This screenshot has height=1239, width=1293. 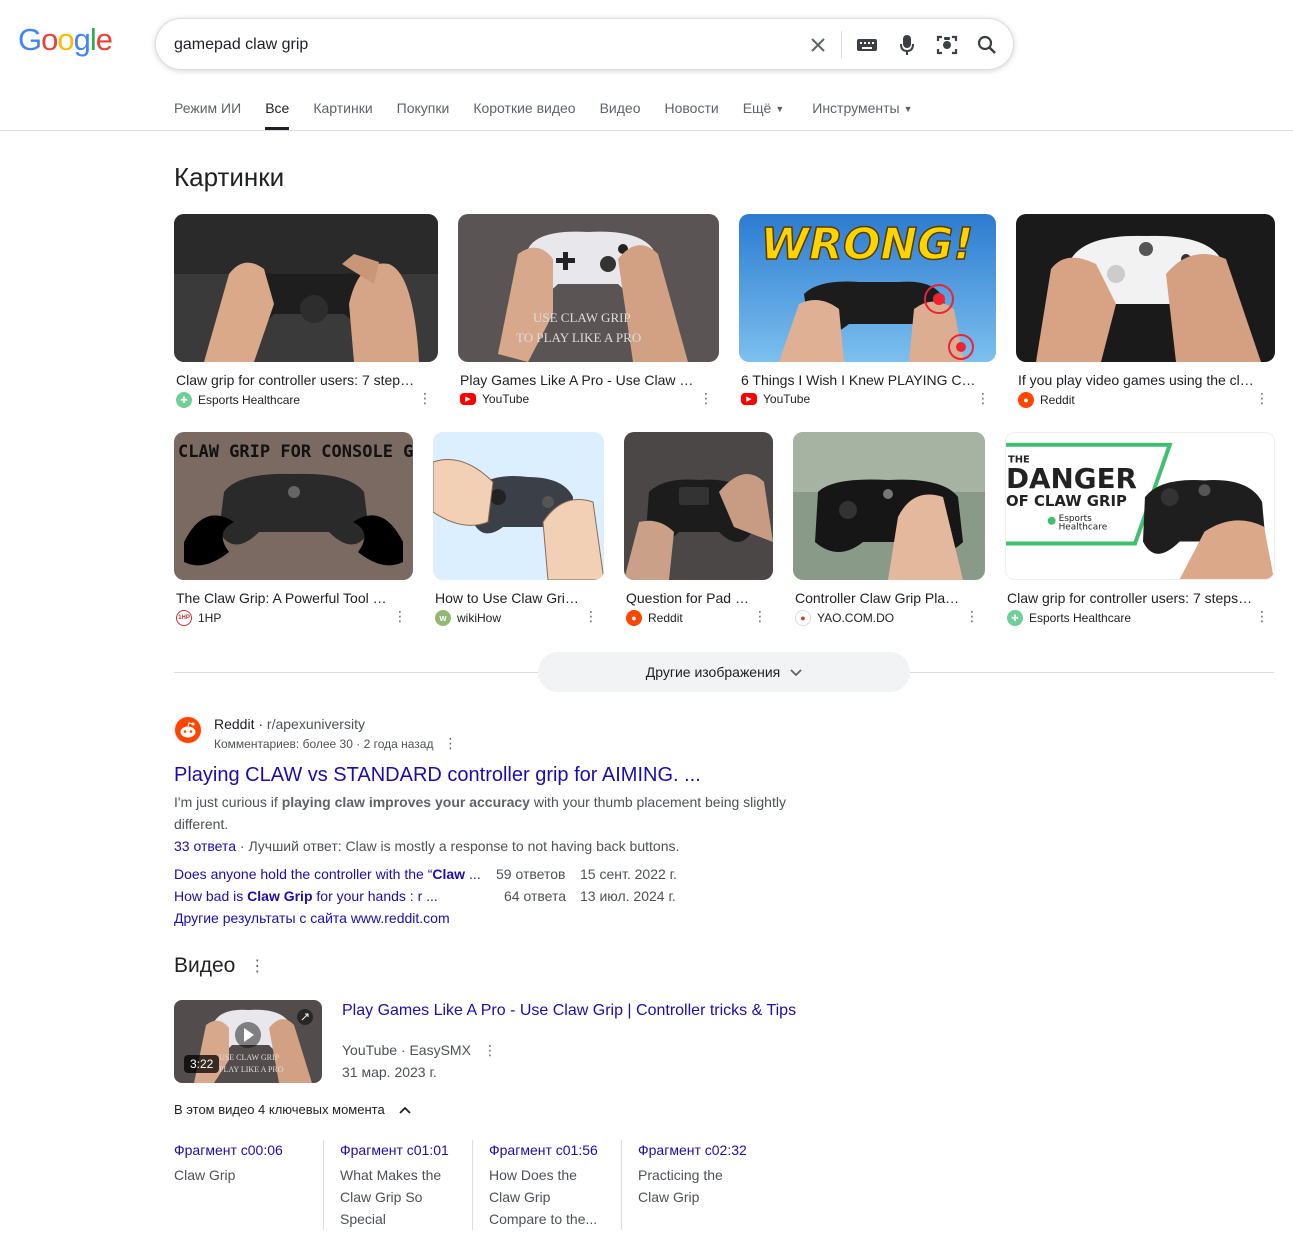 I want to click on image-source: ▶ YouTube ⋮, so click(x=588, y=398).